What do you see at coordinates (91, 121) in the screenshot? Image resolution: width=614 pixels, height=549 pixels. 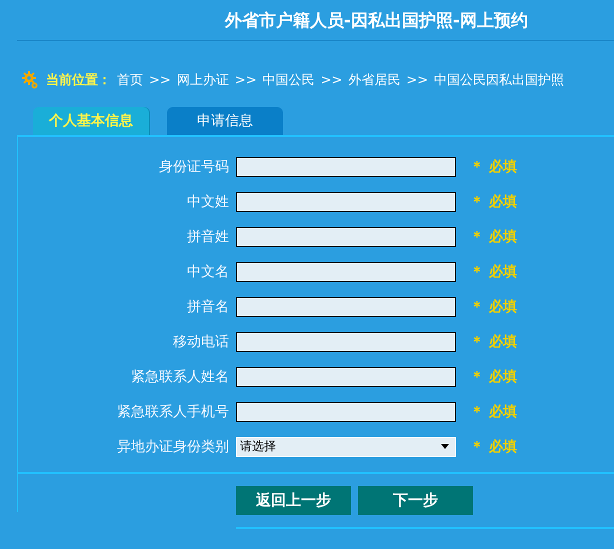 I see `tab: 个人基本信息` at bounding box center [91, 121].